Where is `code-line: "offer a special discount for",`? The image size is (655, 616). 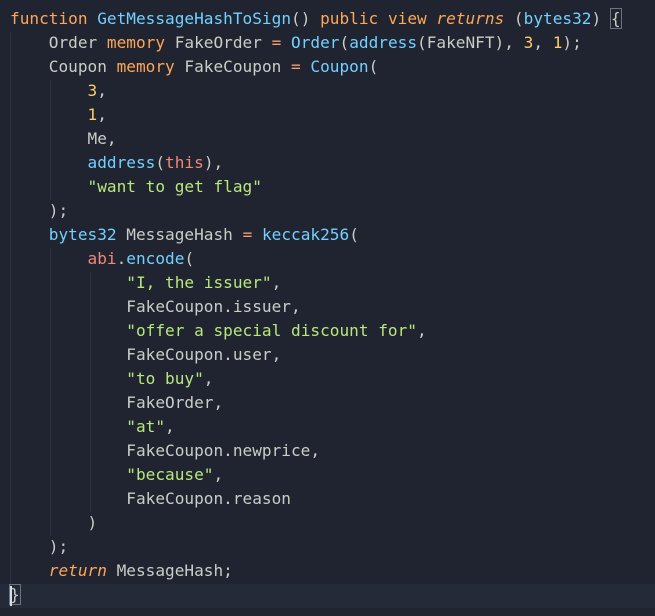 code-line: "offer a special discount for", is located at coordinates (218, 331).